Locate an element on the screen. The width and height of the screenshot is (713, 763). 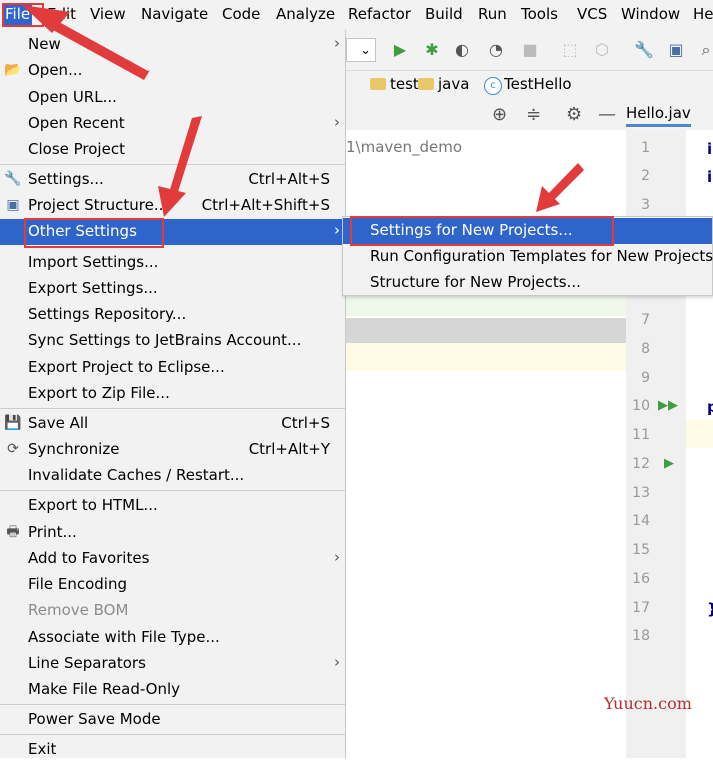
menu-item-file-encoding: File Encoding is located at coordinates (172, 585).